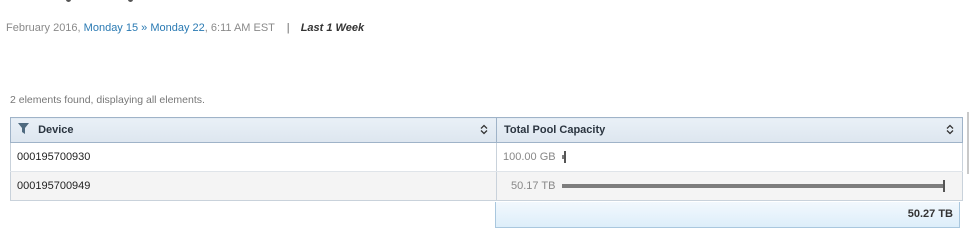 The image size is (969, 244). Describe the element at coordinates (729, 130) in the screenshot. I see `column-header-total-pool-capacity: Total Pool Capacity` at that location.